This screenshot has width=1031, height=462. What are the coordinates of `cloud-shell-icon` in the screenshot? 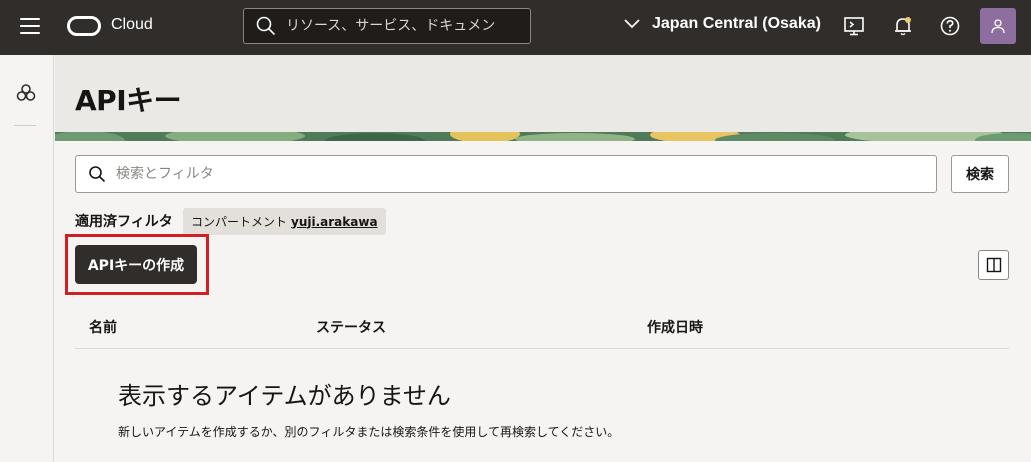 It's located at (854, 26).